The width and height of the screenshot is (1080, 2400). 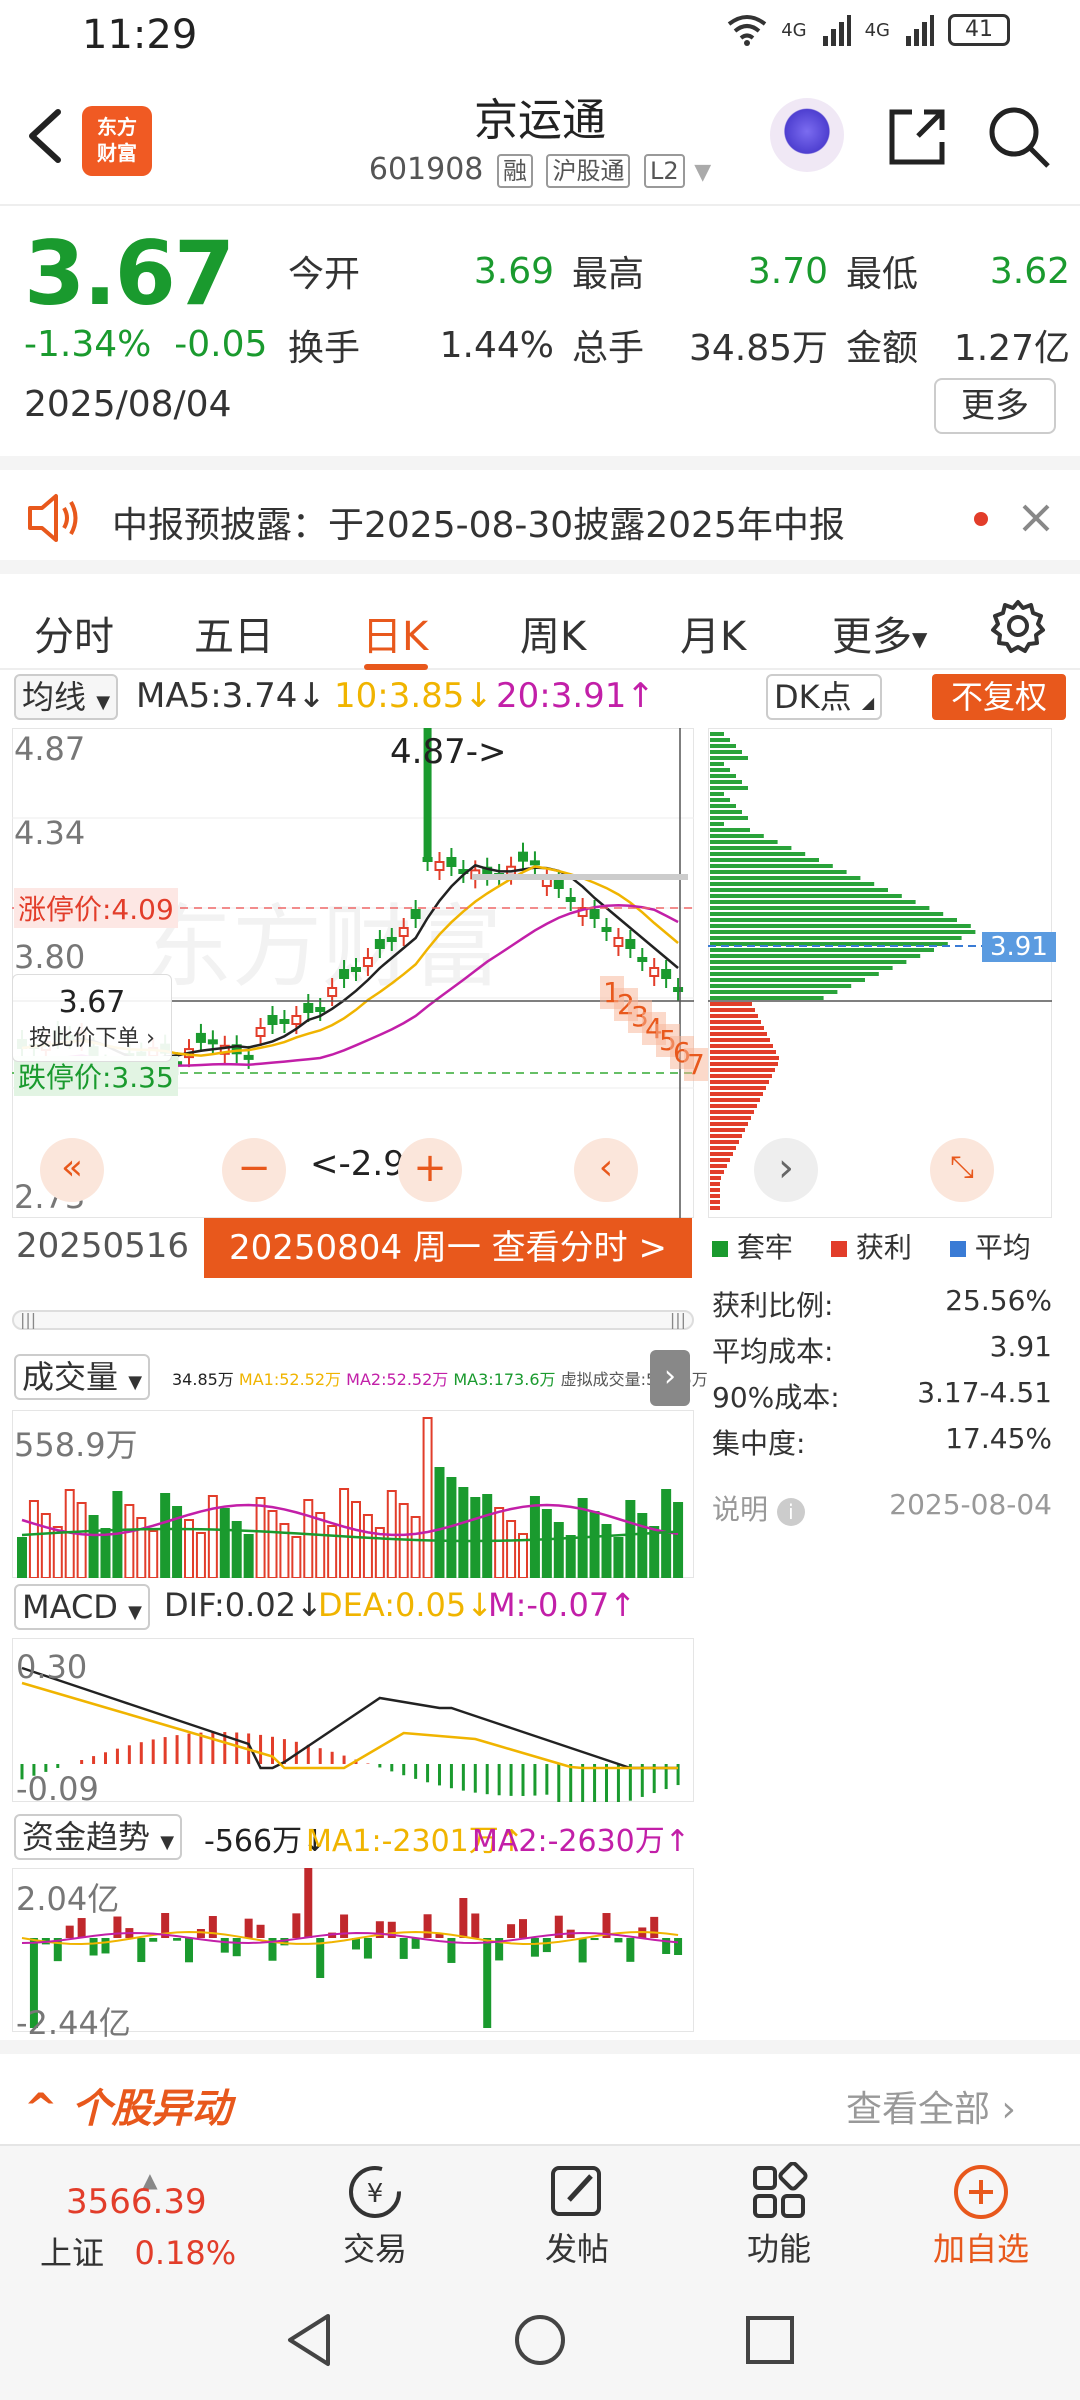 I want to click on dea-legend: DEA:0.05↓, so click(x=406, y=1605).